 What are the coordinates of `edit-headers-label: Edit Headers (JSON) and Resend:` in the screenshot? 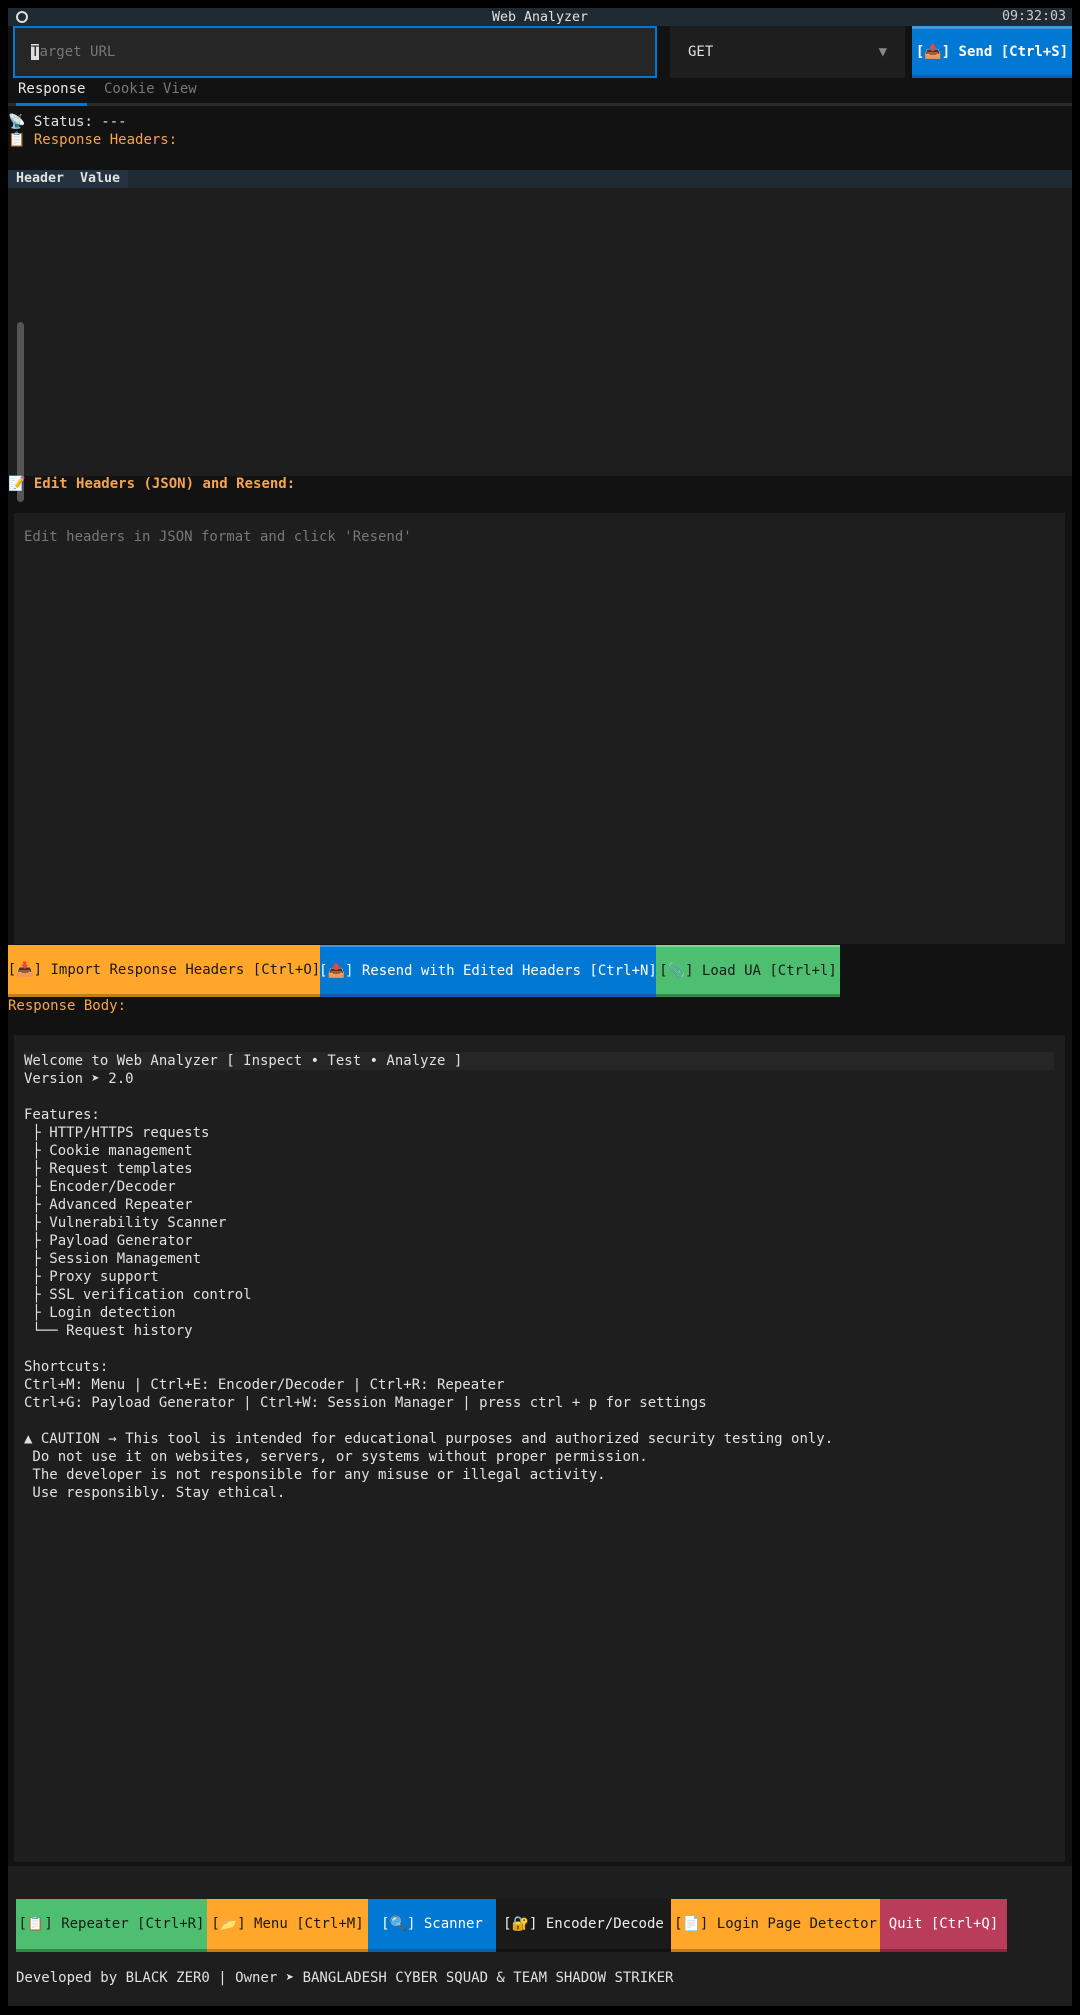 It's located at (164, 484).